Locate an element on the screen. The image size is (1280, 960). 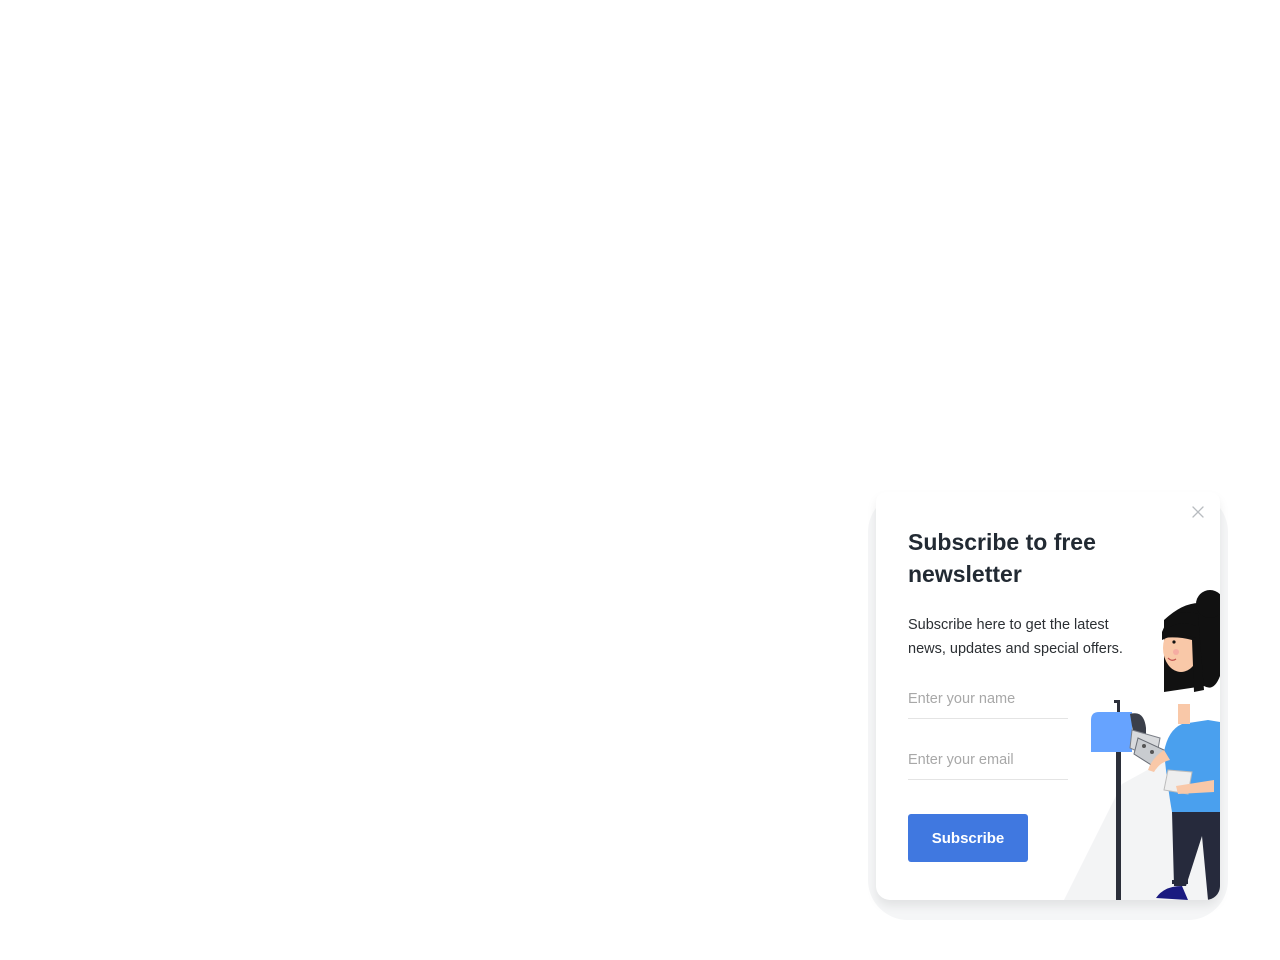
woman-shirt is located at coordinates (1192, 766).